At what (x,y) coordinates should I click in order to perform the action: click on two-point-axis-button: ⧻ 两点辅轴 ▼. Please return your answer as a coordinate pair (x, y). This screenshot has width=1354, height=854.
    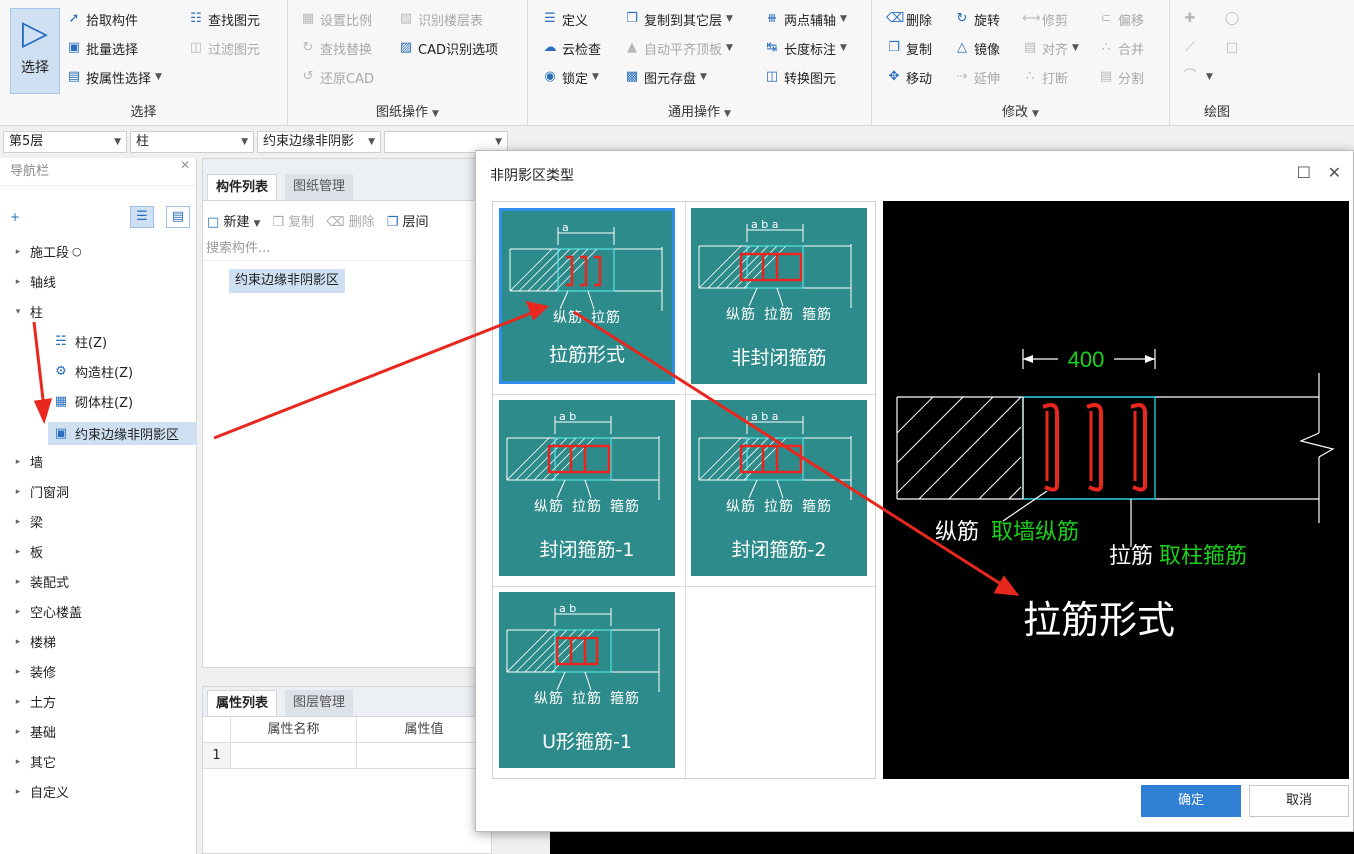
    Looking at the image, I should click on (805, 19).